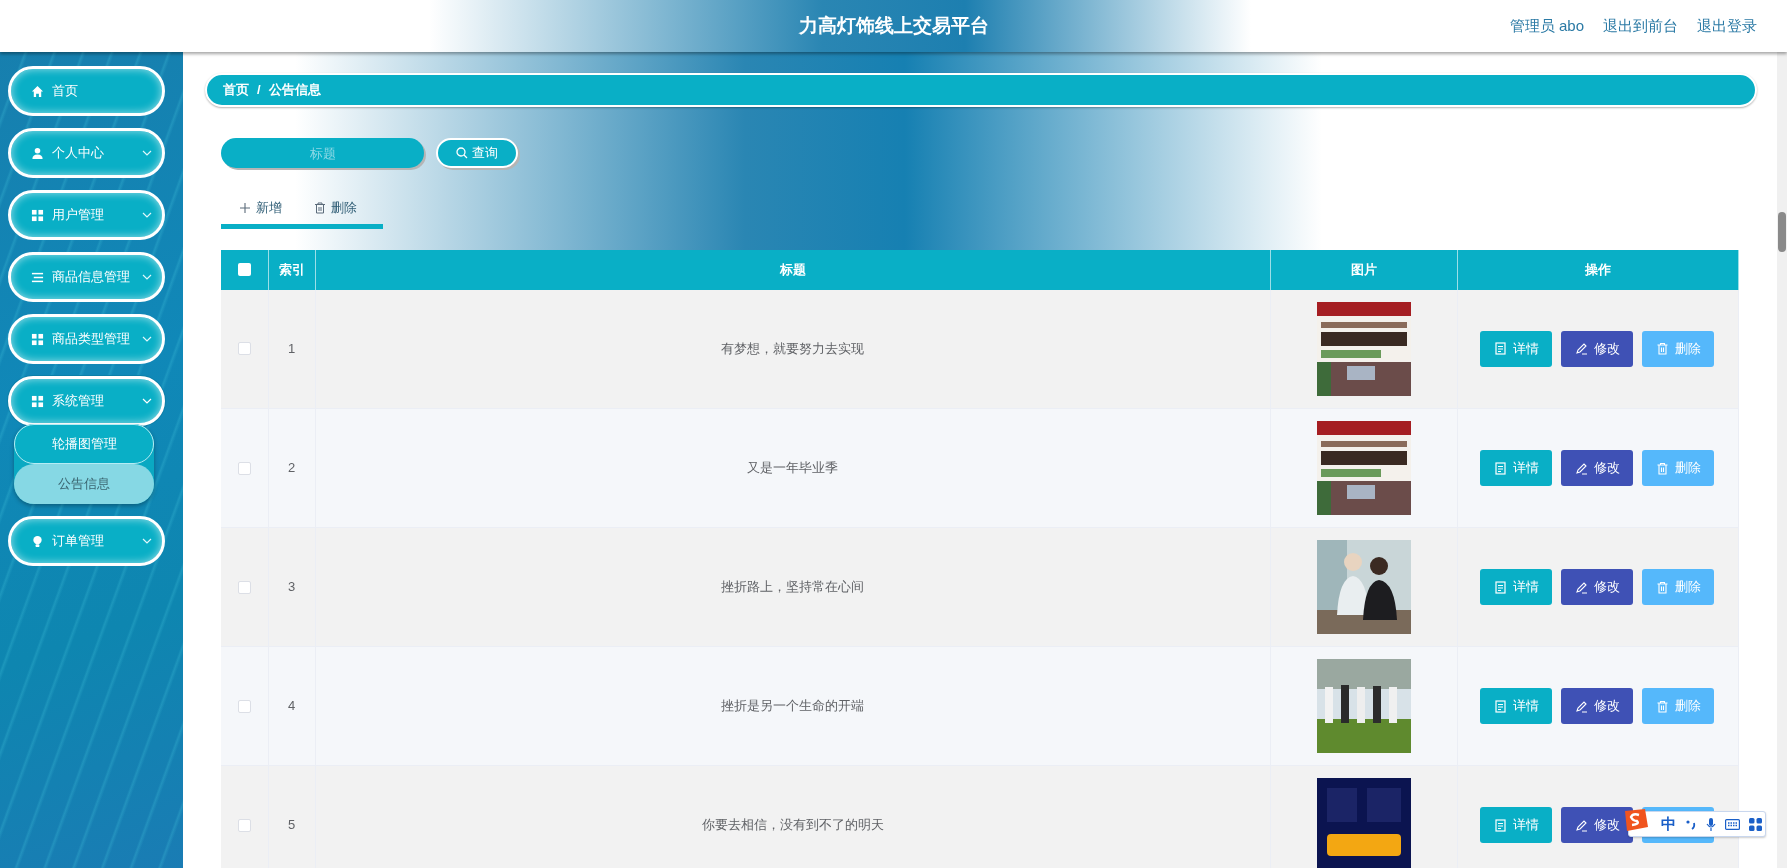 This screenshot has height=868, width=1787. What do you see at coordinates (477, 153) in the screenshot?
I see `search-button: 查询` at bounding box center [477, 153].